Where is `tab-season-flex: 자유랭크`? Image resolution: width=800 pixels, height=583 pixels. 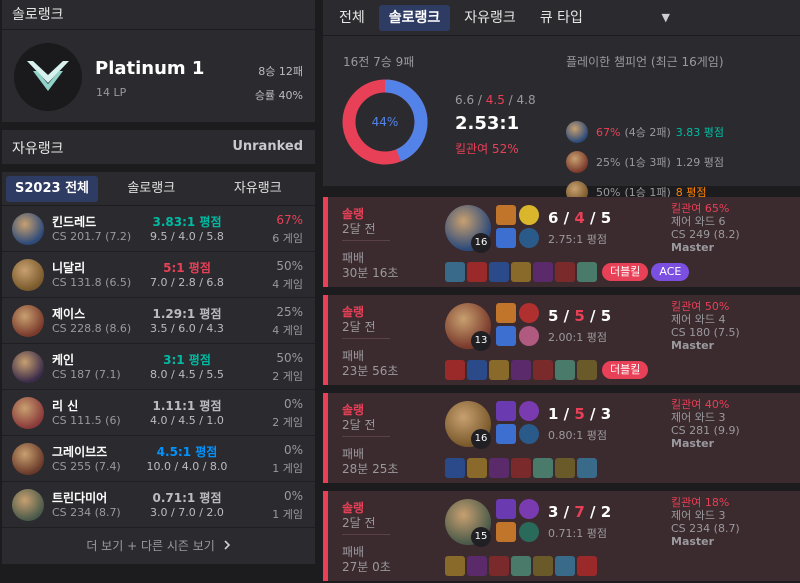 tab-season-flex: 자유랭크 is located at coordinates (258, 189).